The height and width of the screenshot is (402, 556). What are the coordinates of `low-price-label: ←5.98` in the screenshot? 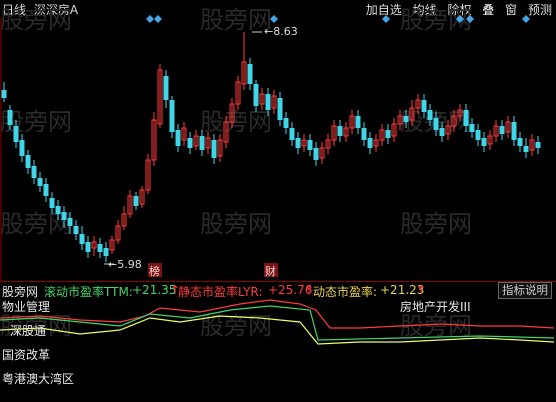 It's located at (125, 264).